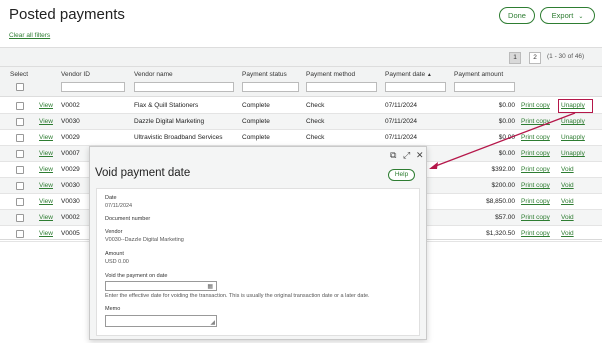  Describe the element at coordinates (503, 169) in the screenshot. I see `payment-amount-cell: $392.00` at that location.